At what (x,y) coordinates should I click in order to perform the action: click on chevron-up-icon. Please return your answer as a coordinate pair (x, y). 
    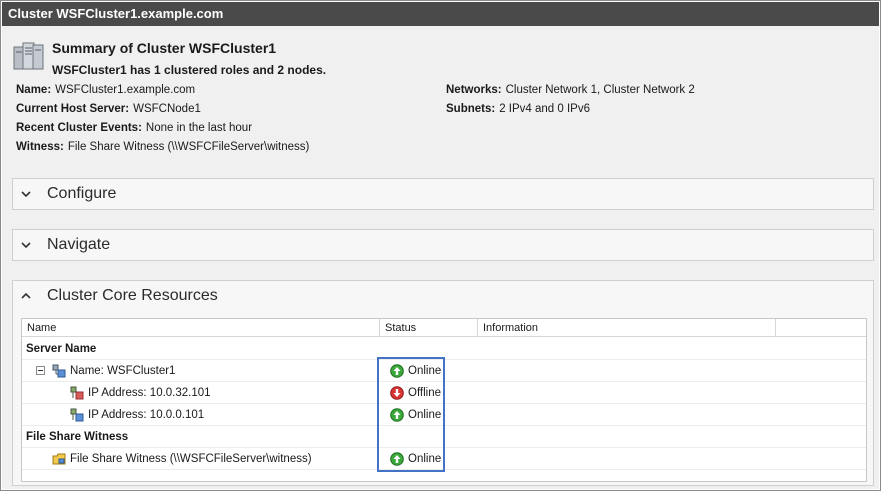
    Looking at the image, I should click on (26, 296).